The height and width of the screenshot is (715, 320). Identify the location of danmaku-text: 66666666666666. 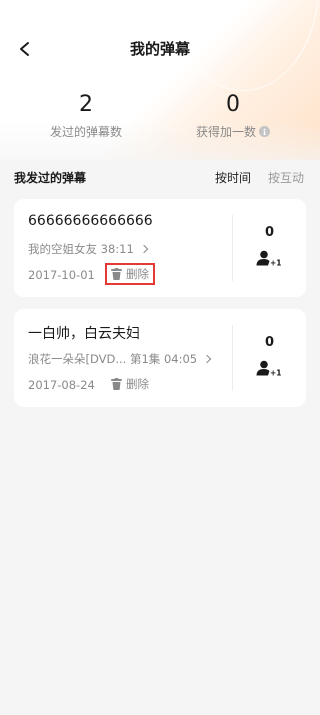
(90, 221).